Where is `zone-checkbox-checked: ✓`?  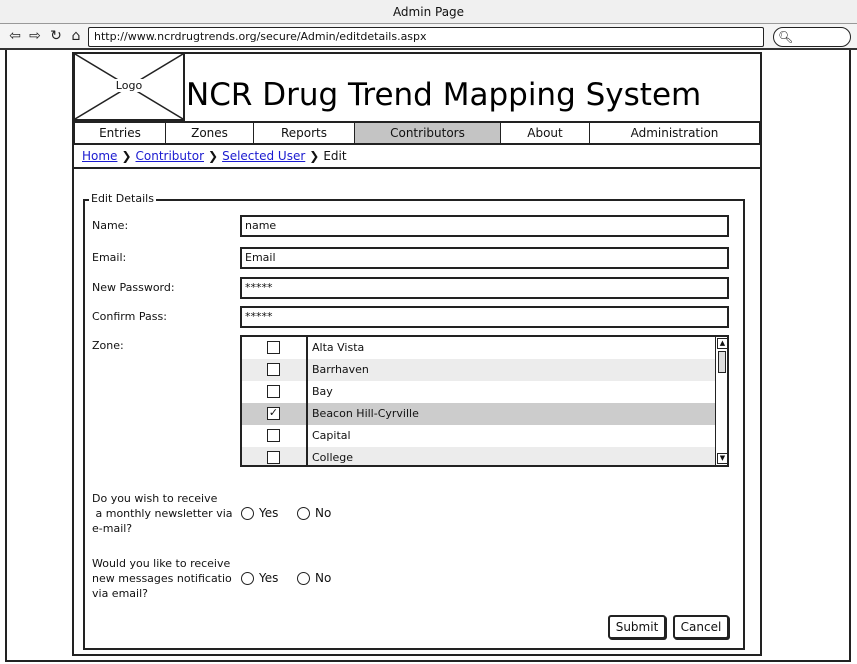 zone-checkbox-checked: ✓ is located at coordinates (273, 413).